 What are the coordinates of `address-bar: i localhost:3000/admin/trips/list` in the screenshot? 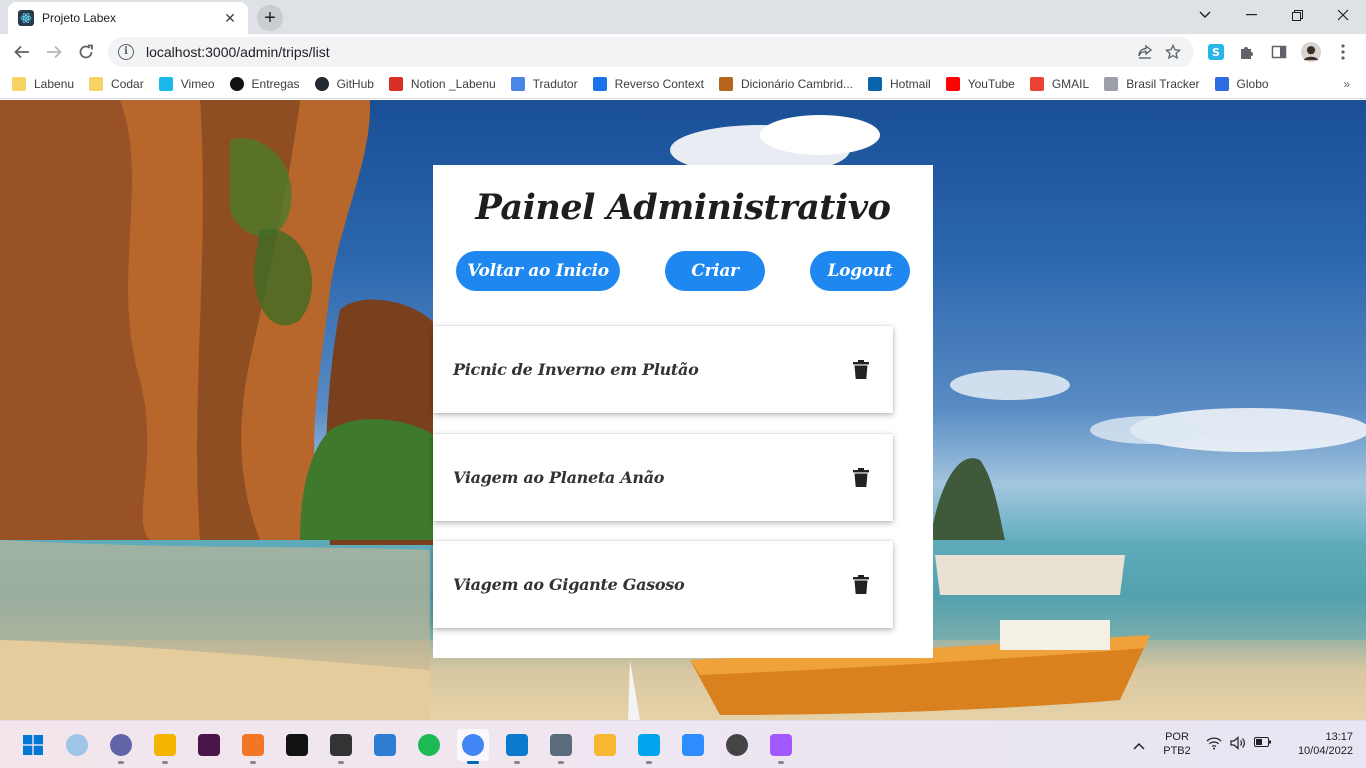 It's located at (651, 52).